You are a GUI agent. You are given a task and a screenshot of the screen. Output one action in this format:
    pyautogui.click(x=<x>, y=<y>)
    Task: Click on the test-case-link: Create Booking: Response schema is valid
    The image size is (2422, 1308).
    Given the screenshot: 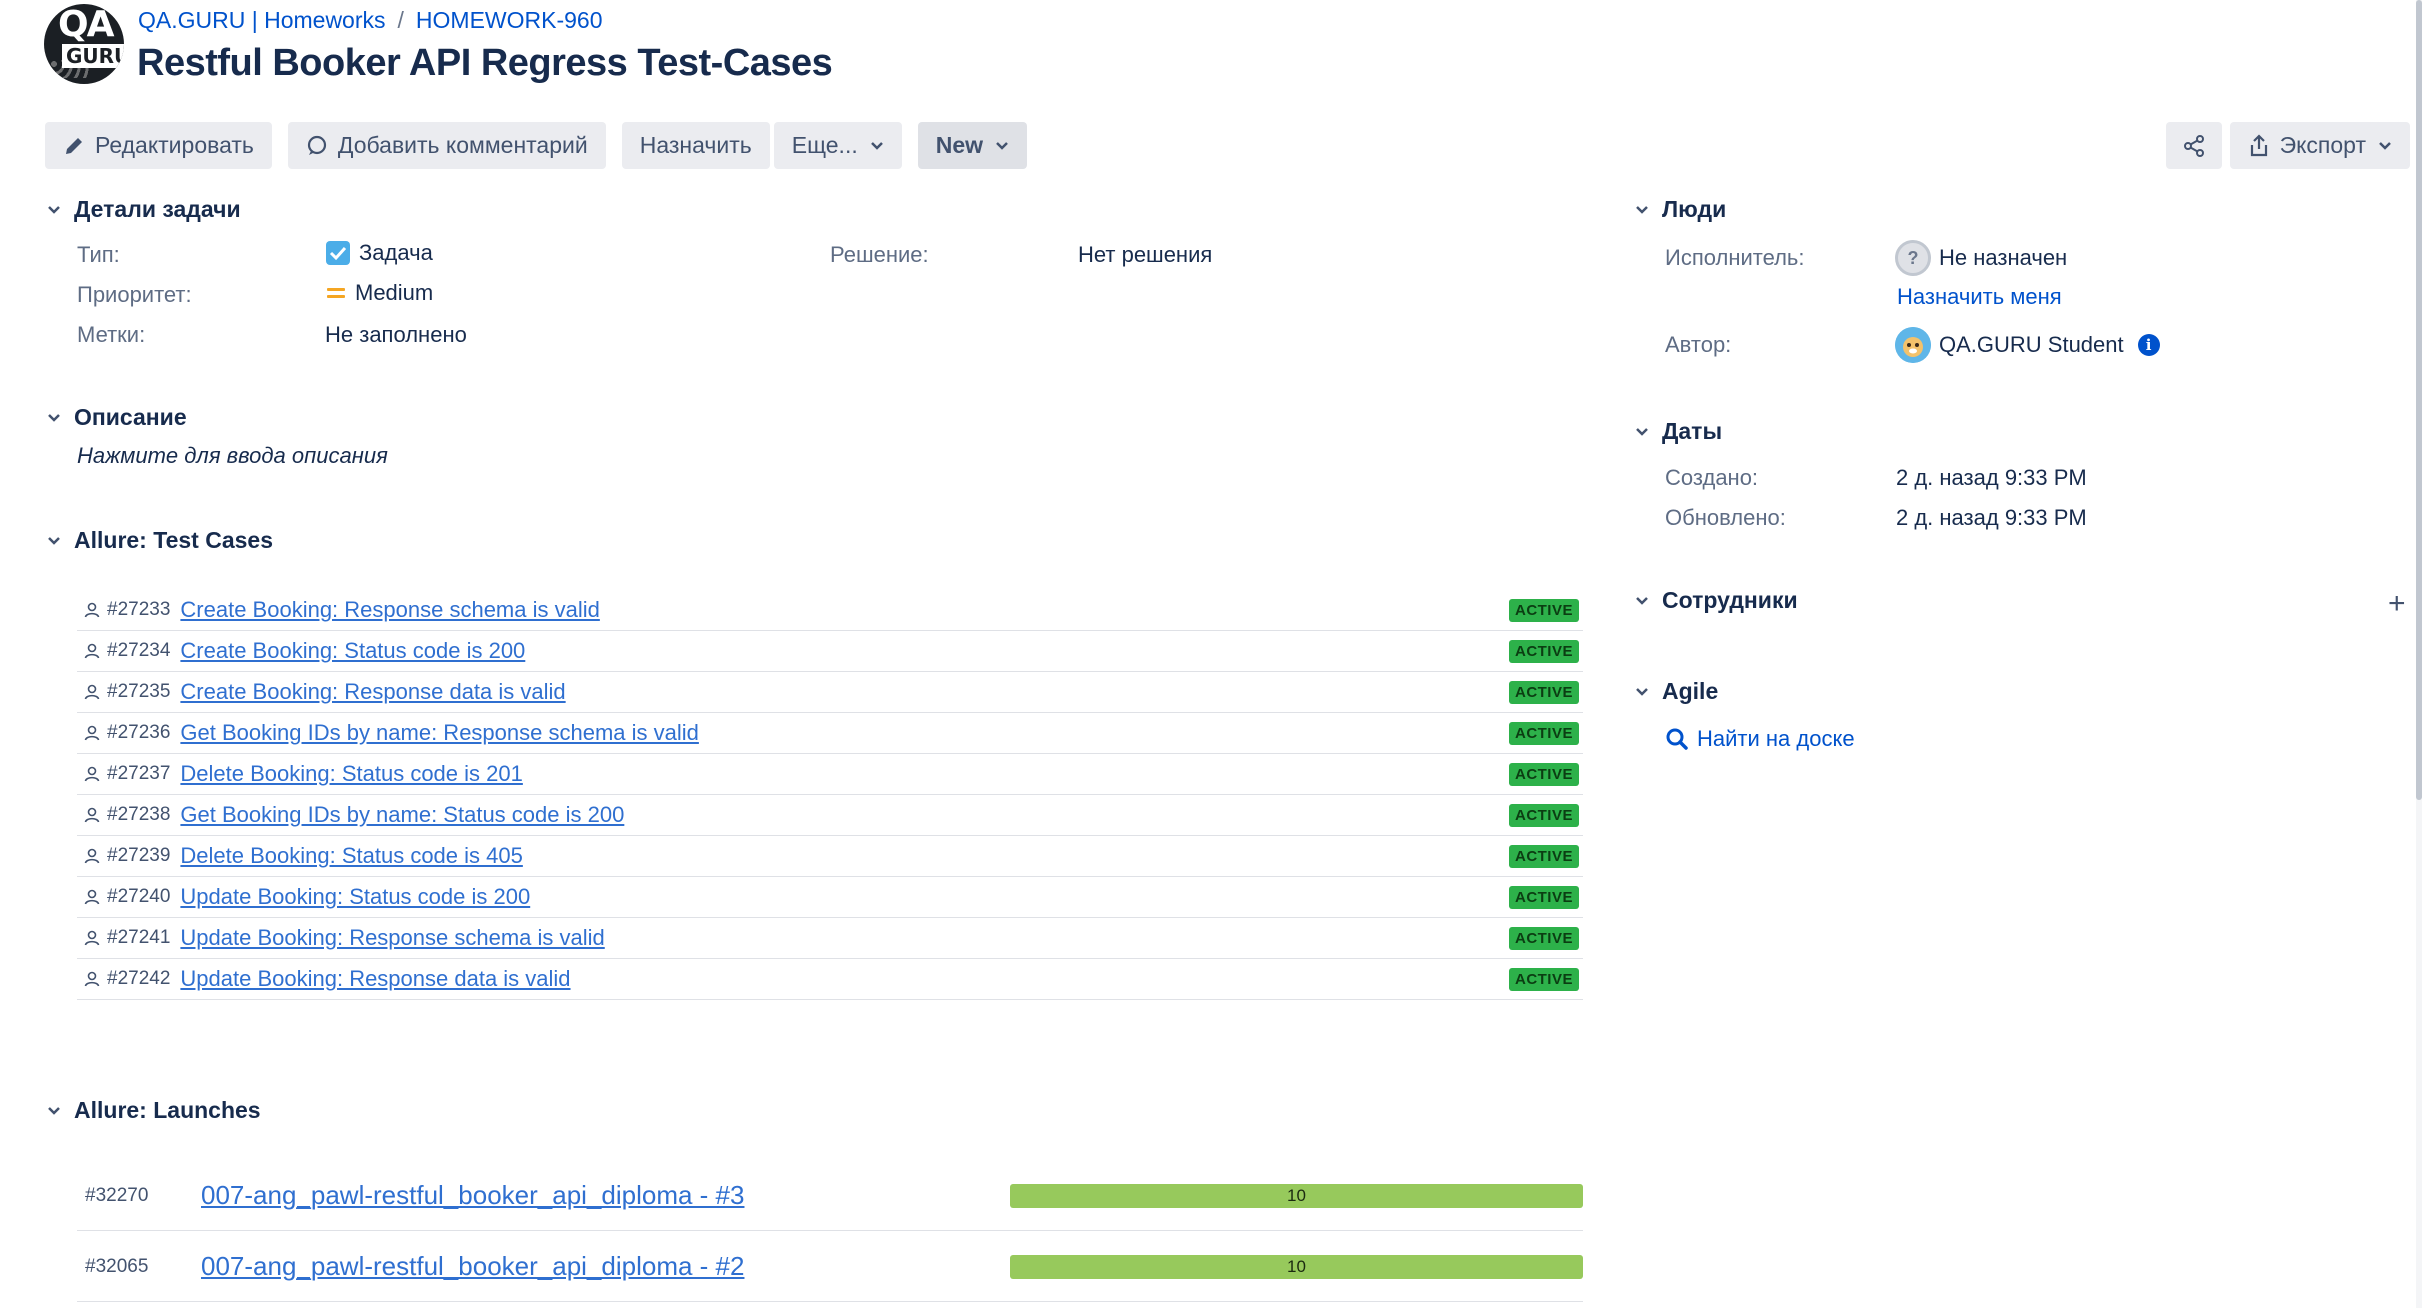 What is the action you would take?
    pyautogui.click(x=389, y=610)
    